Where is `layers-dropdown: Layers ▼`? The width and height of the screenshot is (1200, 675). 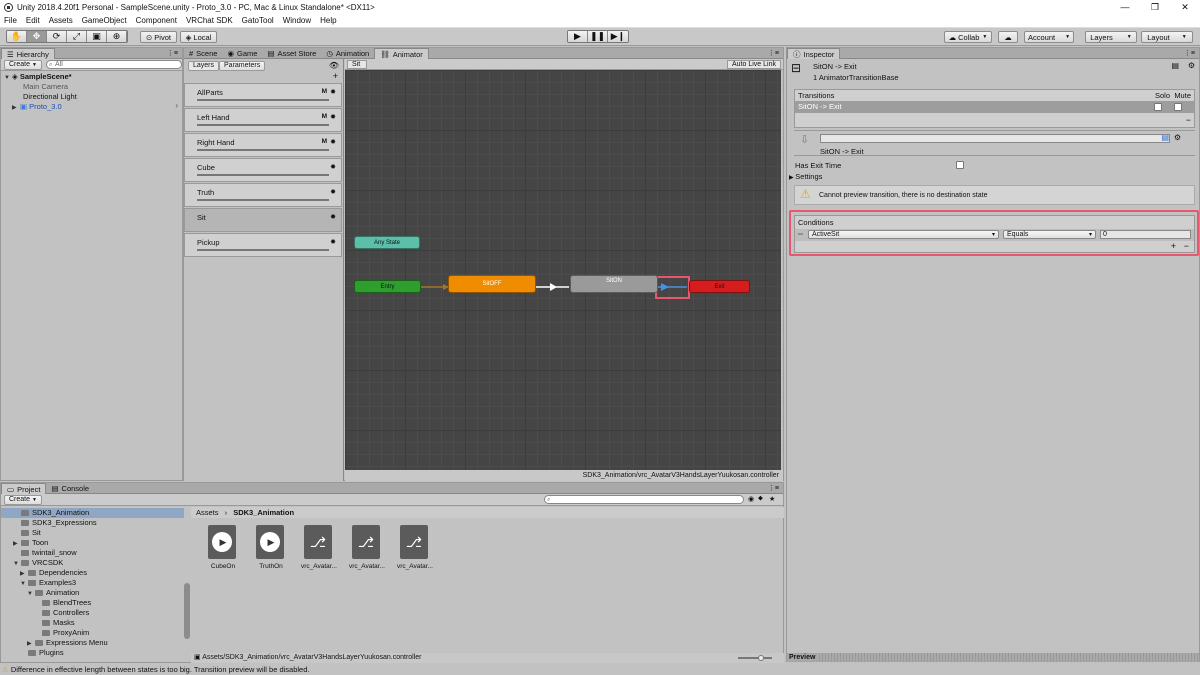 layers-dropdown: Layers ▼ is located at coordinates (1111, 37).